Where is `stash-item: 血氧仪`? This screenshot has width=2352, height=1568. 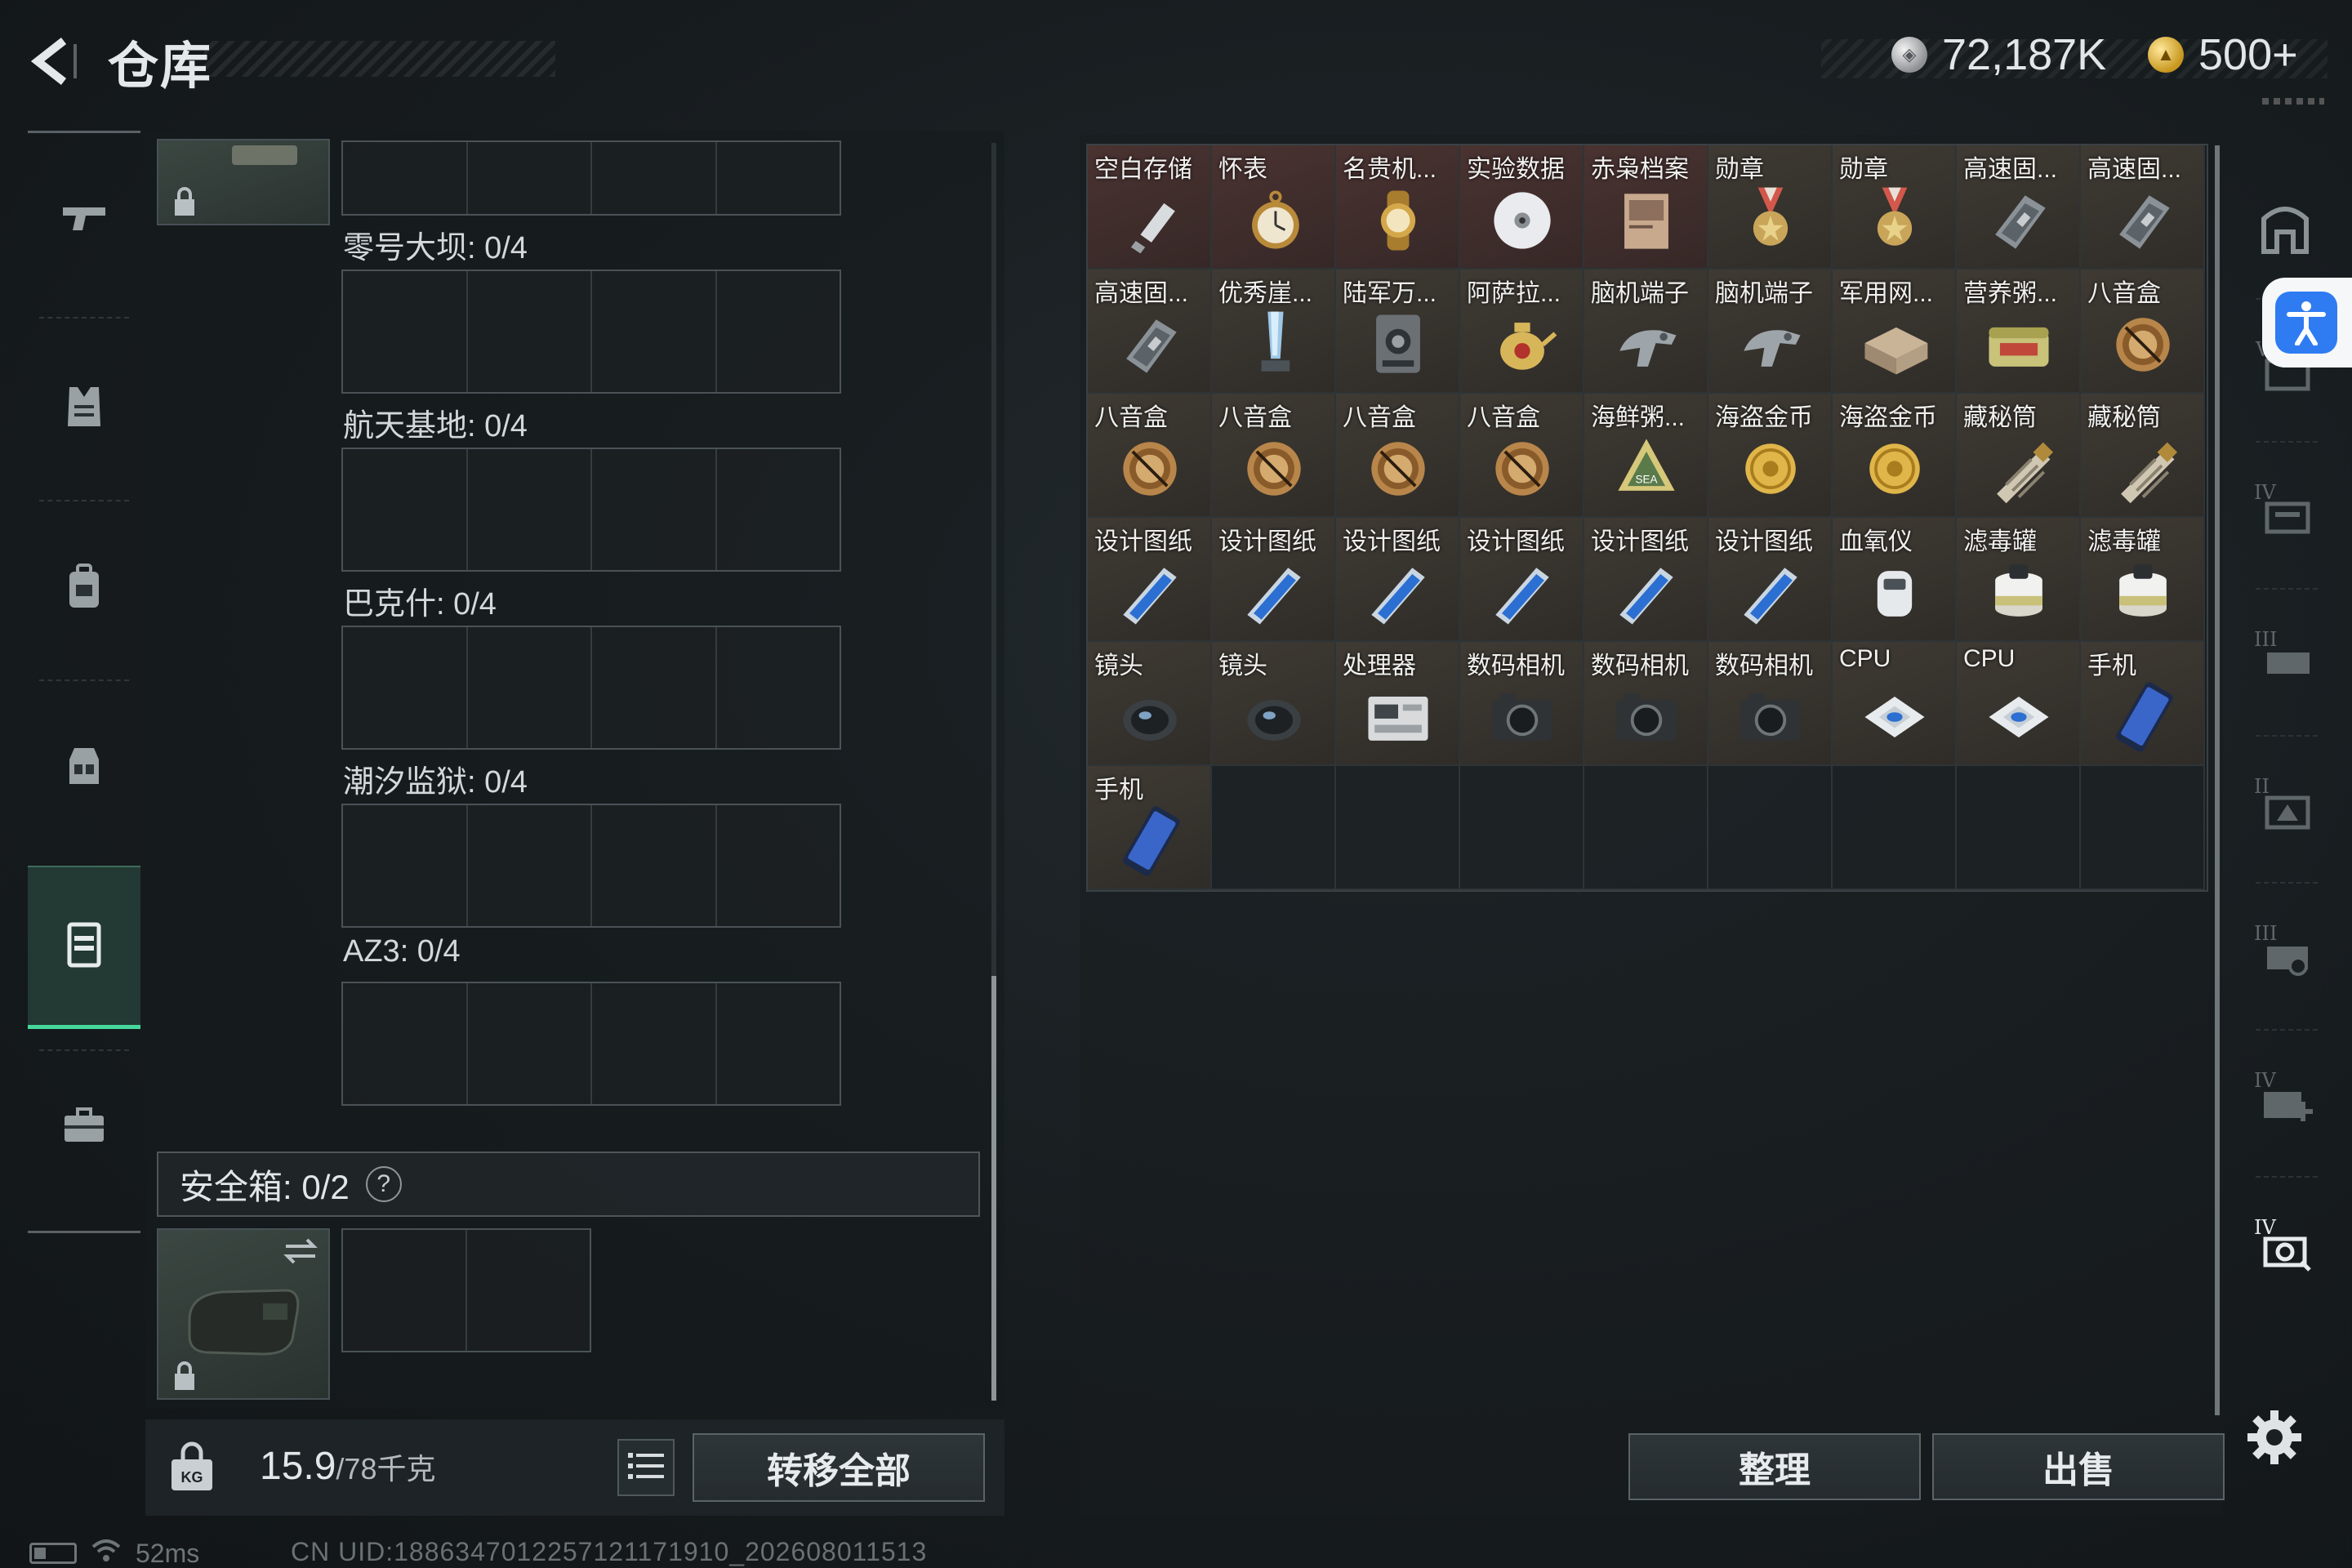 stash-item: 血氧仪 is located at coordinates (1895, 580).